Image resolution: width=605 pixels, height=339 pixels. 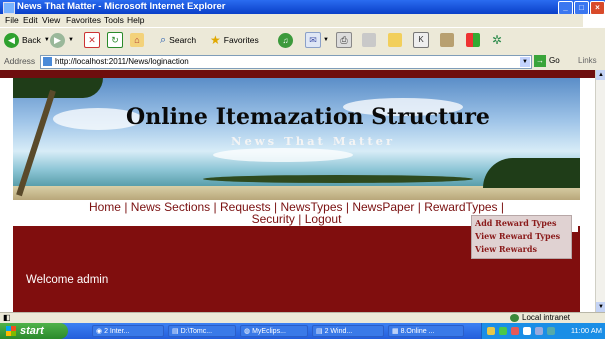 What do you see at coordinates (600, 75) in the screenshot?
I see `scroll-up-icon: ▲` at bounding box center [600, 75].